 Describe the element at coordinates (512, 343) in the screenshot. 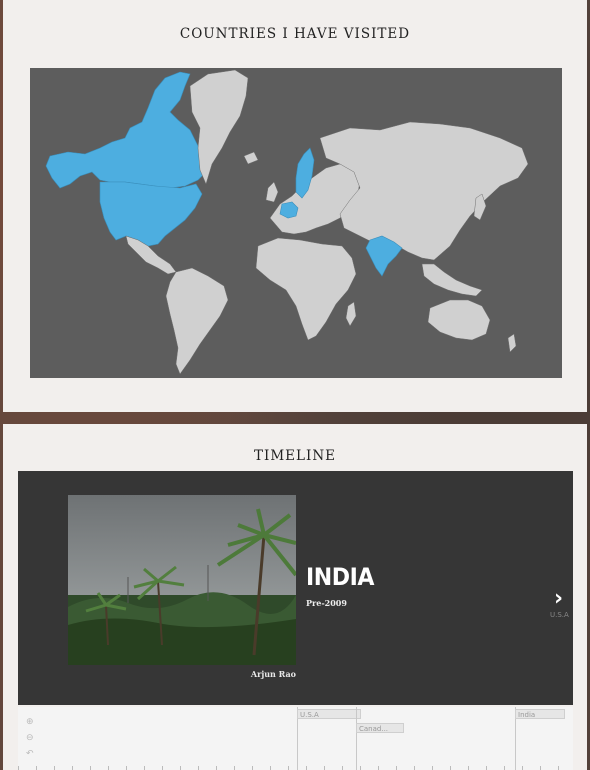

I see `land-new-zealand` at that location.